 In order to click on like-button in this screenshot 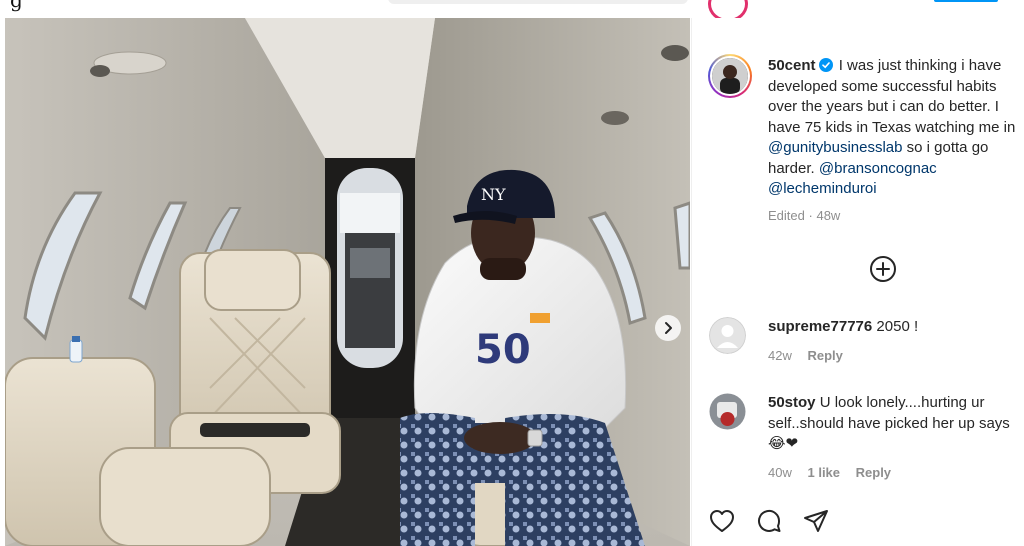, I will do `click(722, 521)`.